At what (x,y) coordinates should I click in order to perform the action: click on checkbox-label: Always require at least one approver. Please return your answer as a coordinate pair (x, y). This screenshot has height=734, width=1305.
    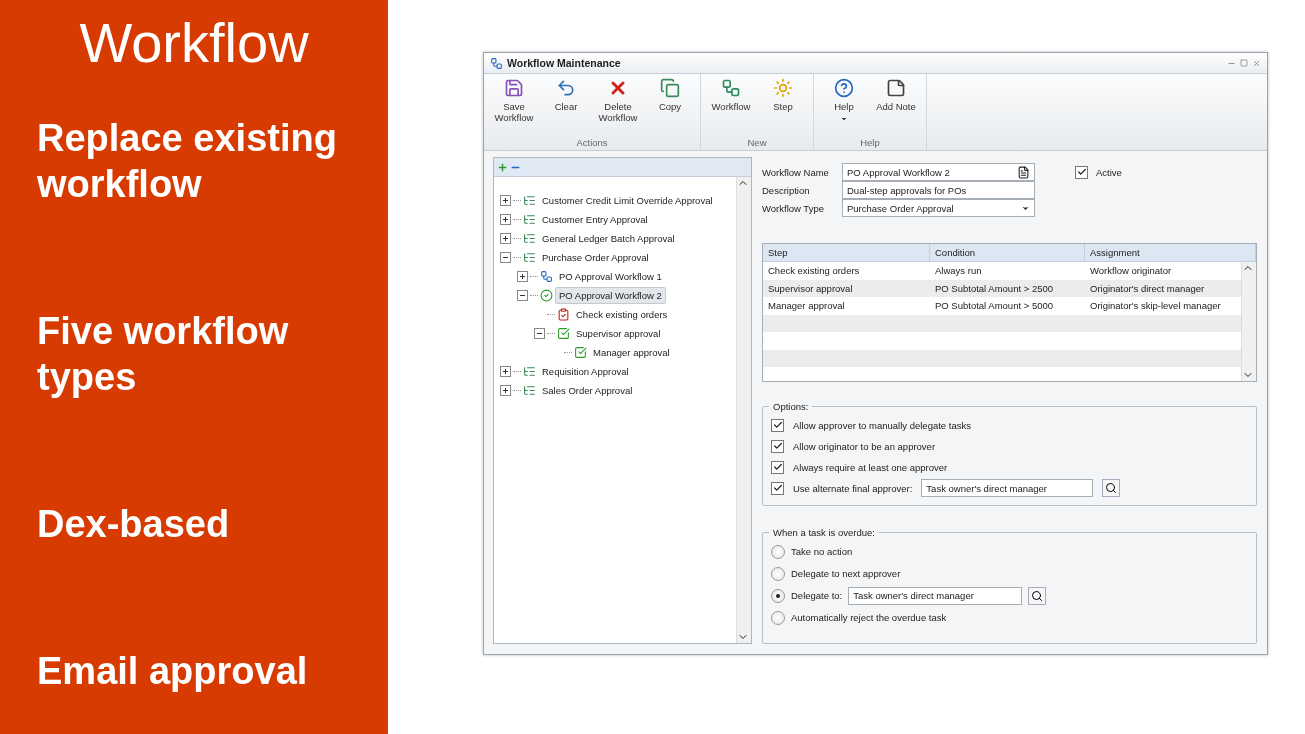
    Looking at the image, I should click on (870, 467).